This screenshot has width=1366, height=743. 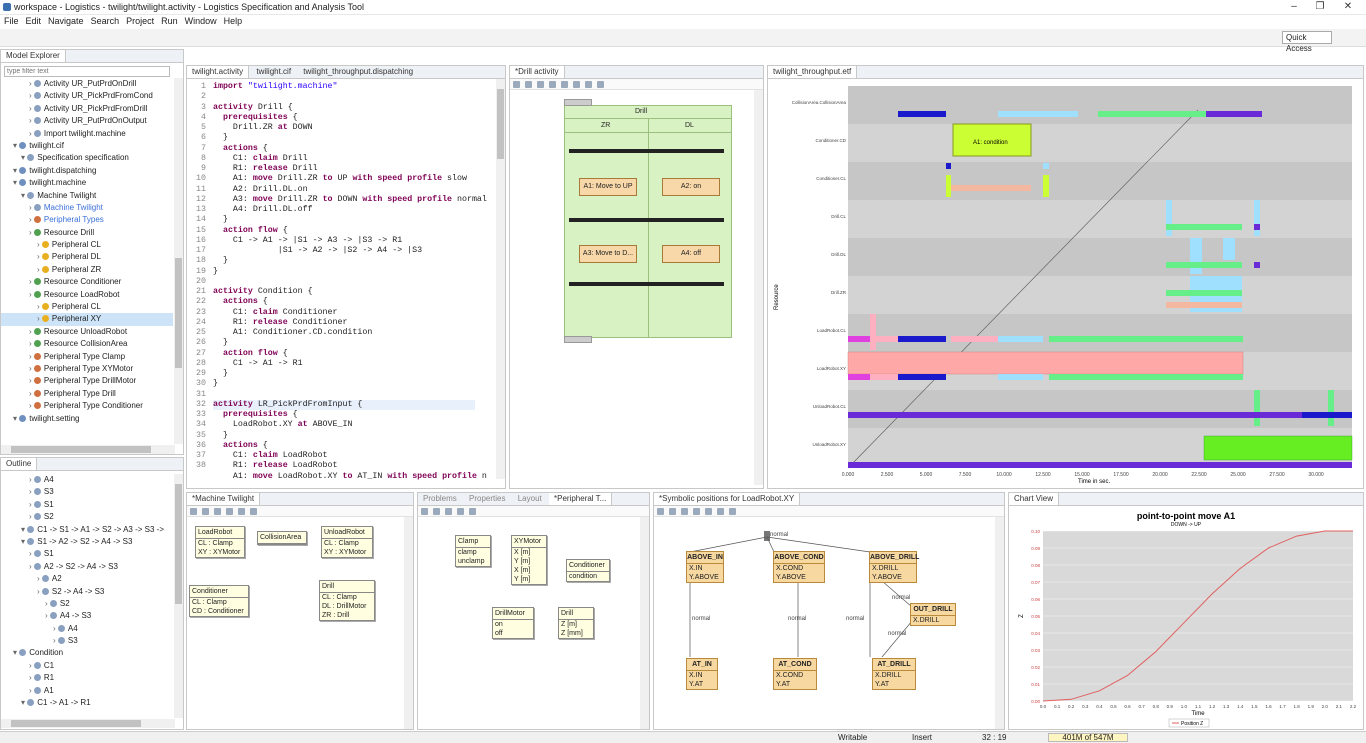 I want to click on menu-window: Window, so click(x=201, y=21).